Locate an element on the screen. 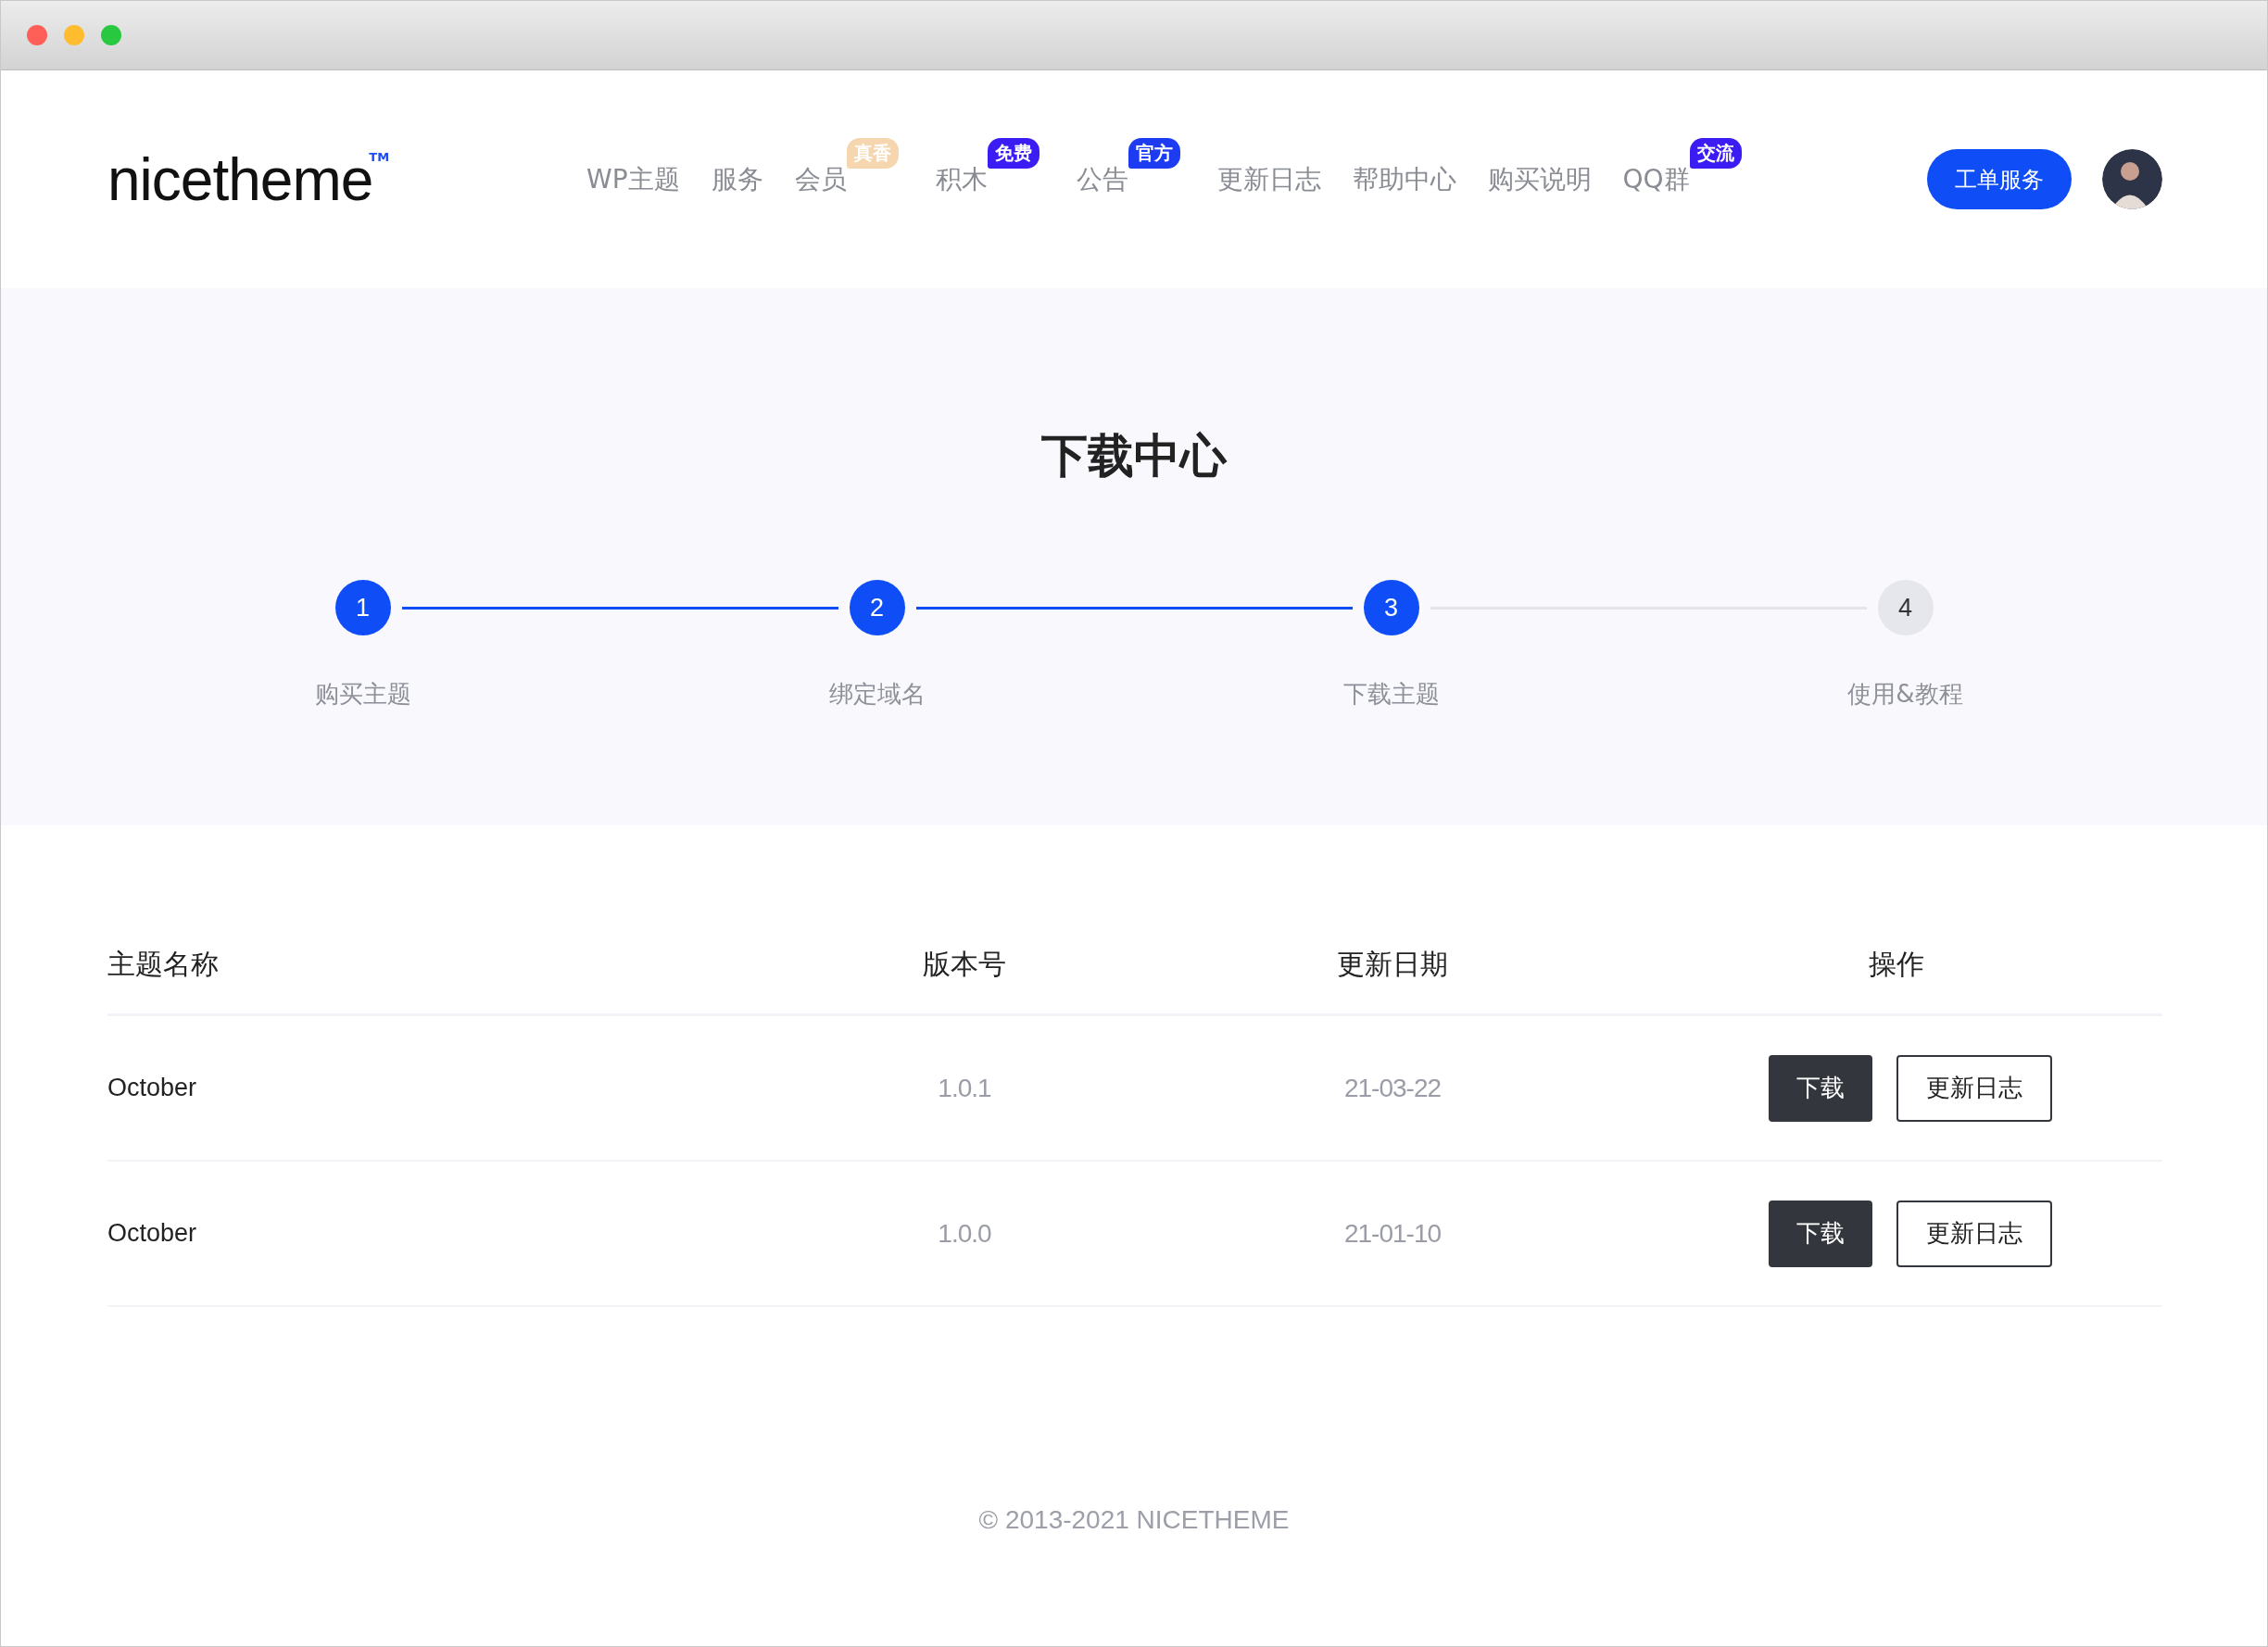 The image size is (2268, 1647). step-label: 使用&教程 is located at coordinates (1905, 694).